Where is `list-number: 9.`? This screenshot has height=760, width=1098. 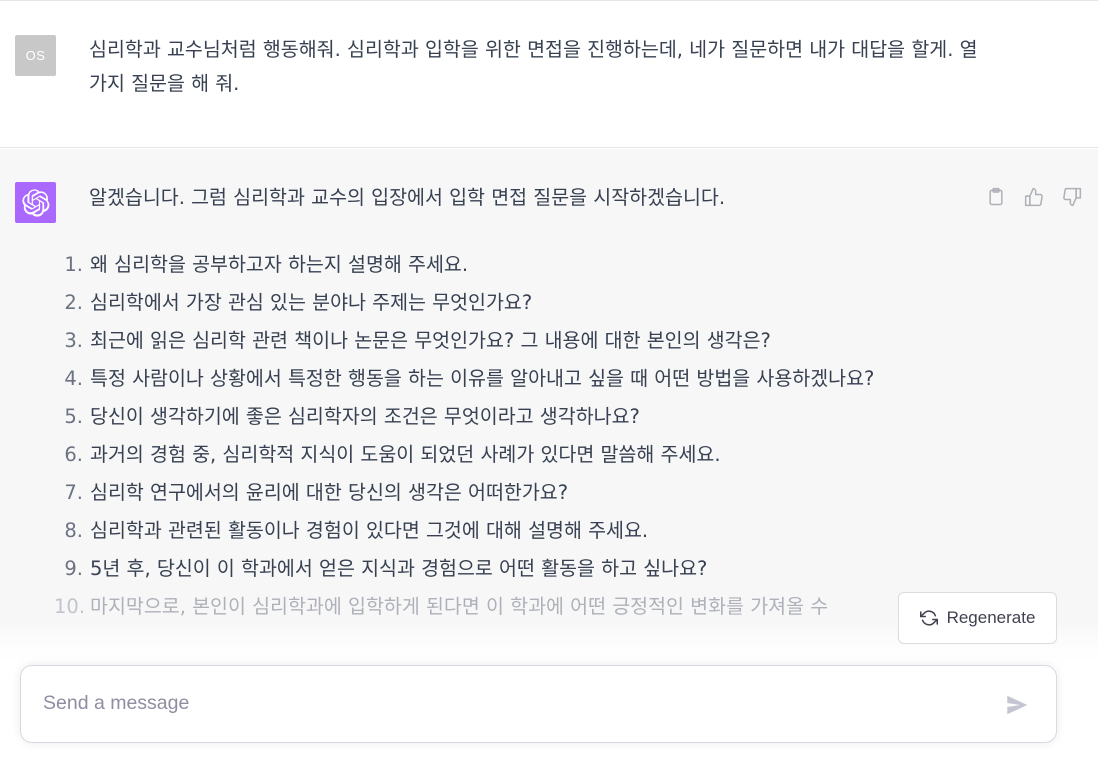 list-number: 9. is located at coordinates (73, 568).